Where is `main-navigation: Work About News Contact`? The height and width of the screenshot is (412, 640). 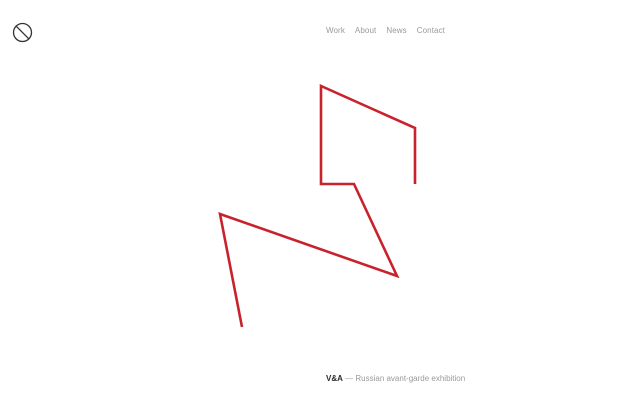
main-navigation: Work About News Contact is located at coordinates (385, 31).